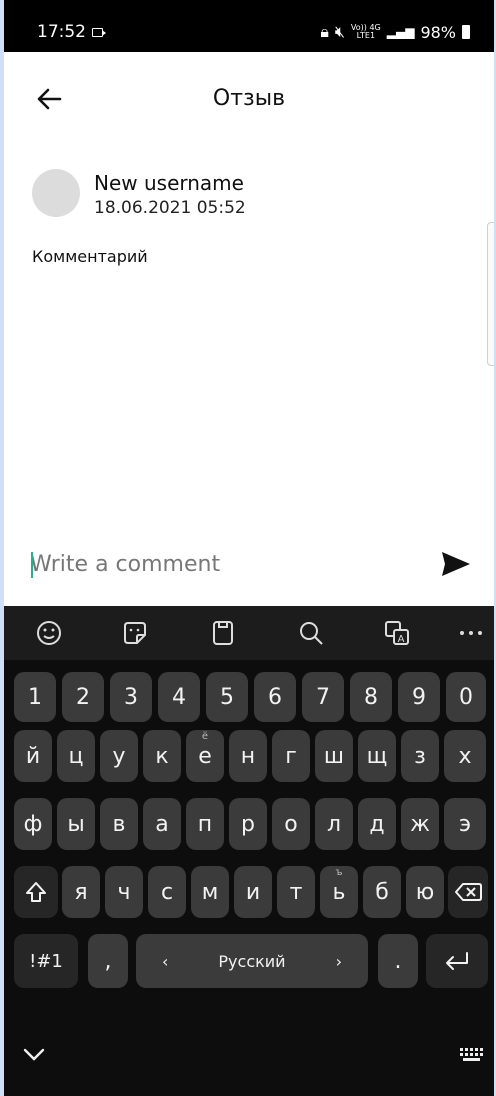  What do you see at coordinates (34, 1054) in the screenshot?
I see `hide-keyboard-icon` at bounding box center [34, 1054].